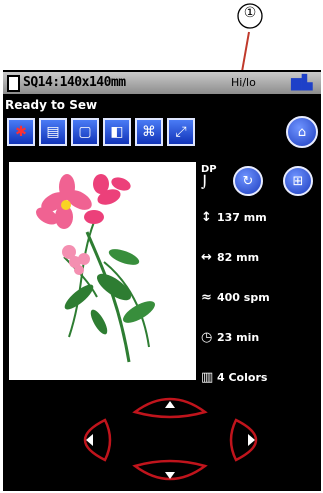 The height and width of the screenshot is (493, 323). Describe the element at coordinates (302, 83) in the screenshot. I see `sewing-machine-icon: ▆▙` at that location.